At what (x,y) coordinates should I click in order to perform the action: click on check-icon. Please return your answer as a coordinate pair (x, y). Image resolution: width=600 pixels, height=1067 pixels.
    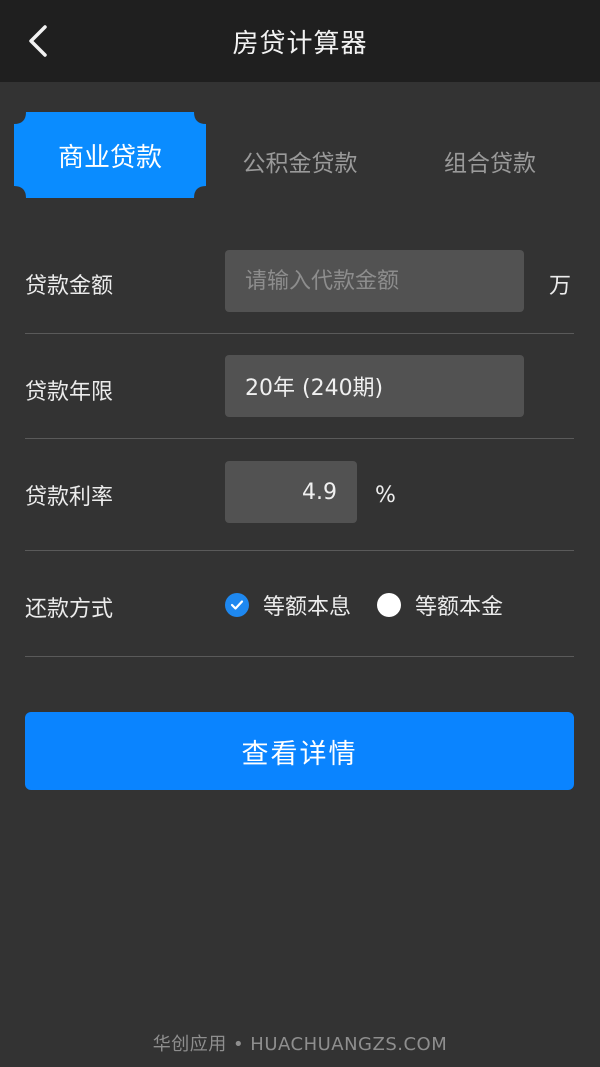
    Looking at the image, I should click on (237, 605).